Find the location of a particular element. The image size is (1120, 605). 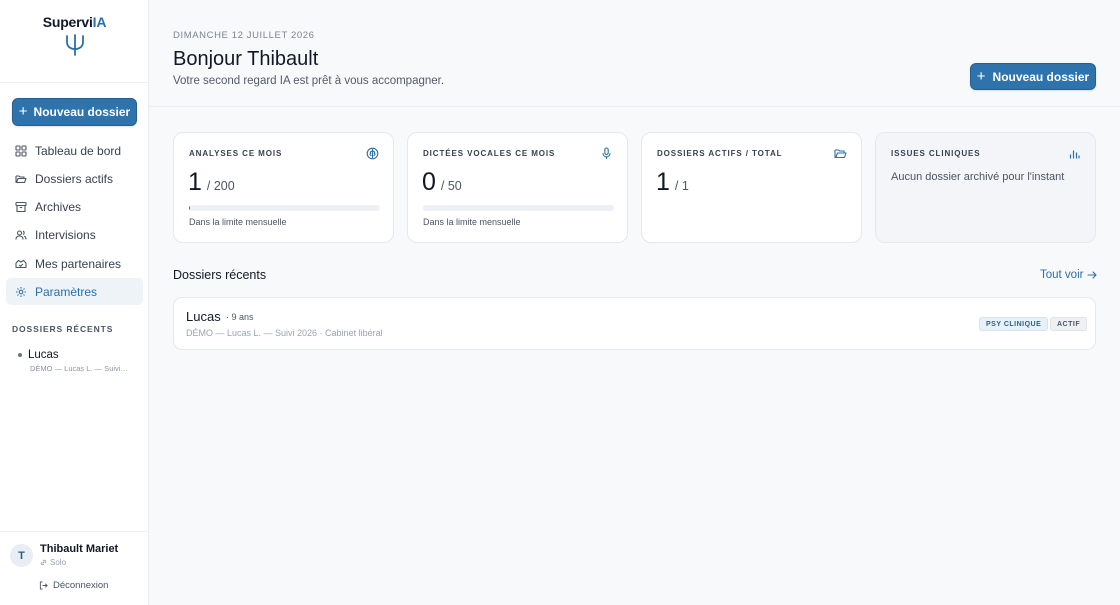

stat-value: 1 / 200 is located at coordinates (211, 182).